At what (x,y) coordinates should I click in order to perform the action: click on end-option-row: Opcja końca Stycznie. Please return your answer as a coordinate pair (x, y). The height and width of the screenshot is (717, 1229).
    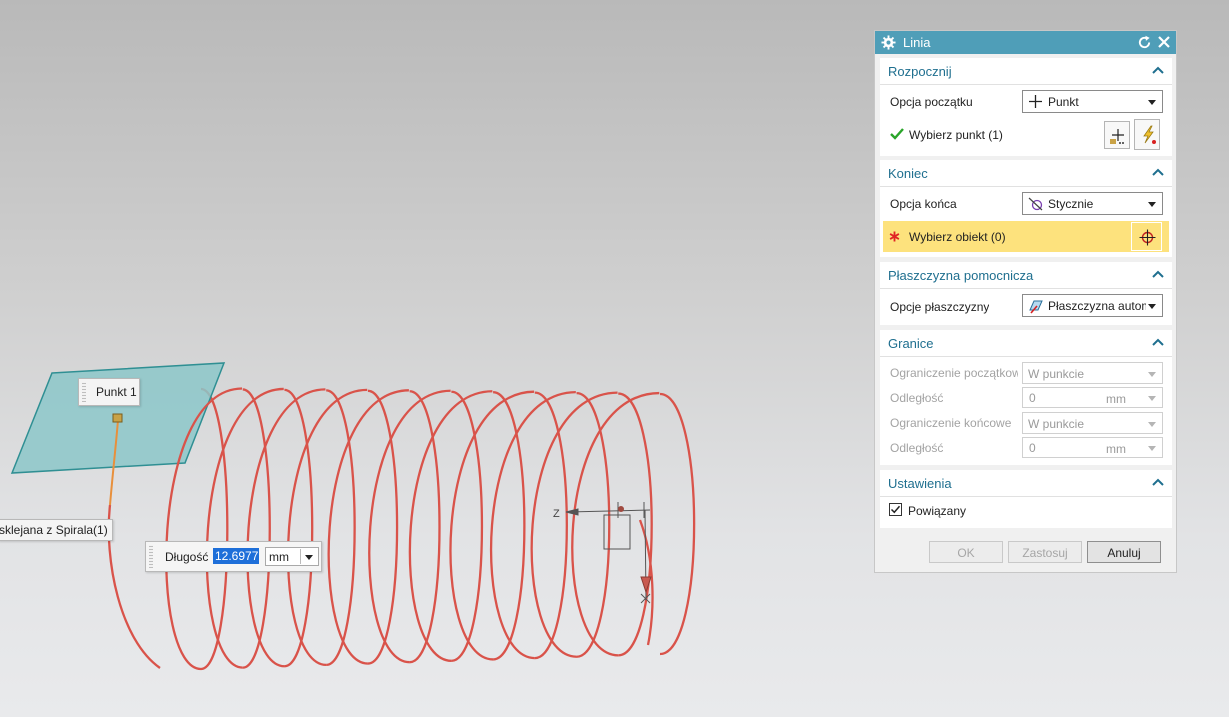
    Looking at the image, I should click on (1026, 204).